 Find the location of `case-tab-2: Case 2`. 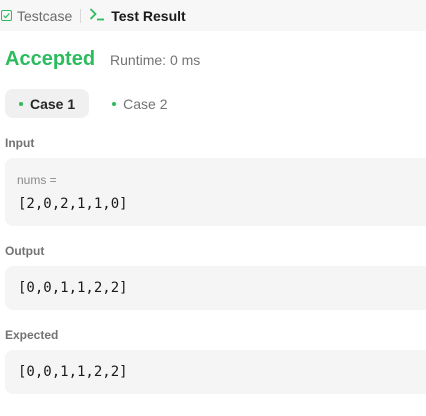

case-tab-2: Case 2 is located at coordinates (139, 103).